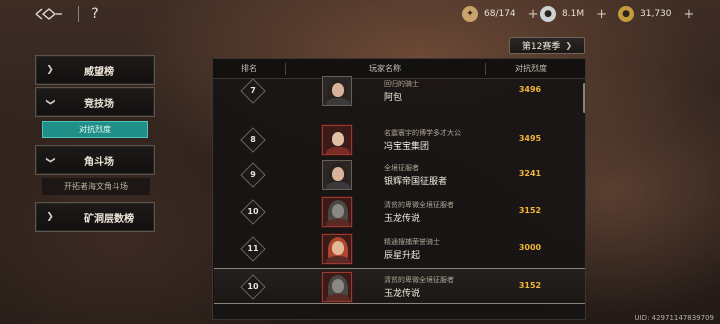 Image resolution: width=720 pixels, height=324 pixels. I want to click on player-name: 银辉帝国征服者, so click(416, 182).